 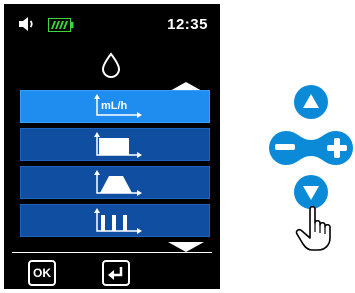 What do you see at coordinates (118, 221) in the screenshot?
I see `intermittent-profile-icon` at bounding box center [118, 221].